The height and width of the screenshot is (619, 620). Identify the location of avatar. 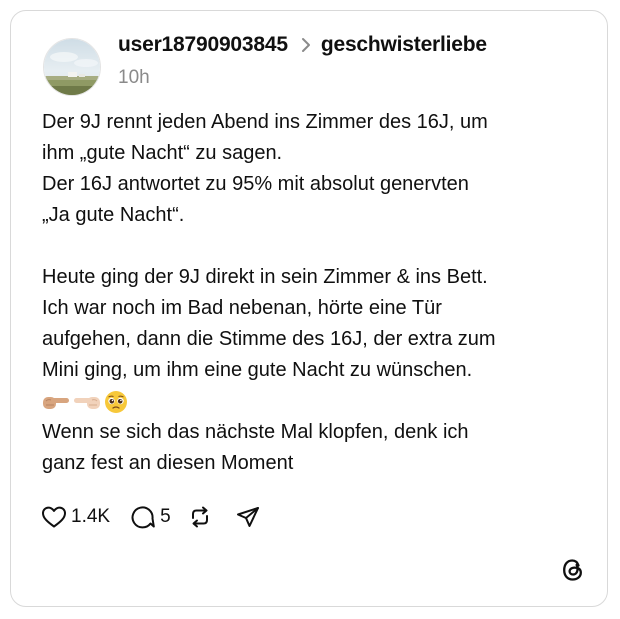
(72, 67).